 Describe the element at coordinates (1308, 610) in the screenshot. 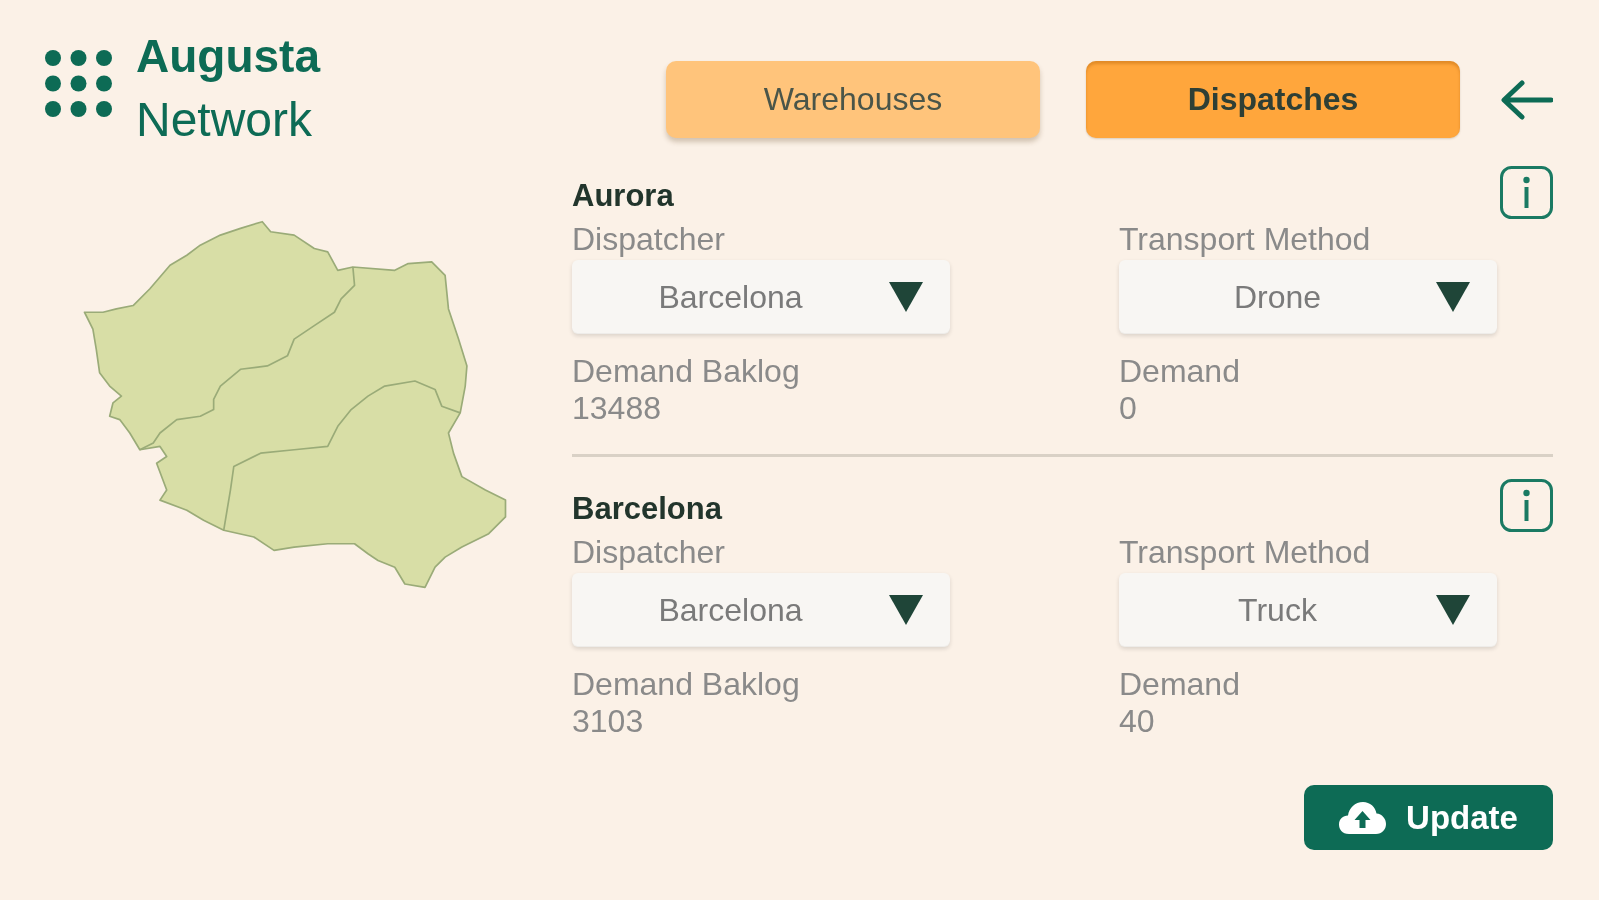

I see `transport-dropdown: Truck` at that location.